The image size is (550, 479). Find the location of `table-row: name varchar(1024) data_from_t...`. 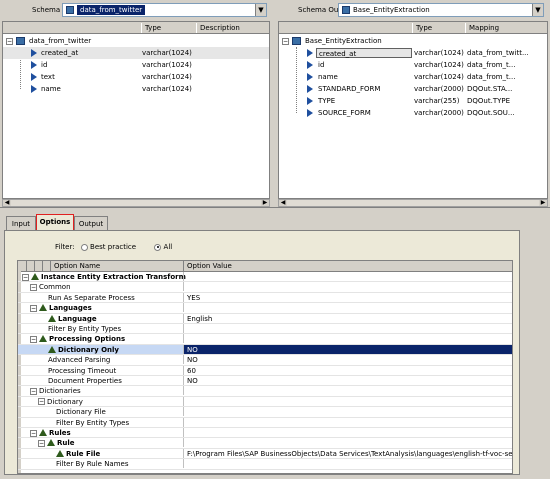

table-row: name varchar(1024) data_from_t... is located at coordinates (413, 77).